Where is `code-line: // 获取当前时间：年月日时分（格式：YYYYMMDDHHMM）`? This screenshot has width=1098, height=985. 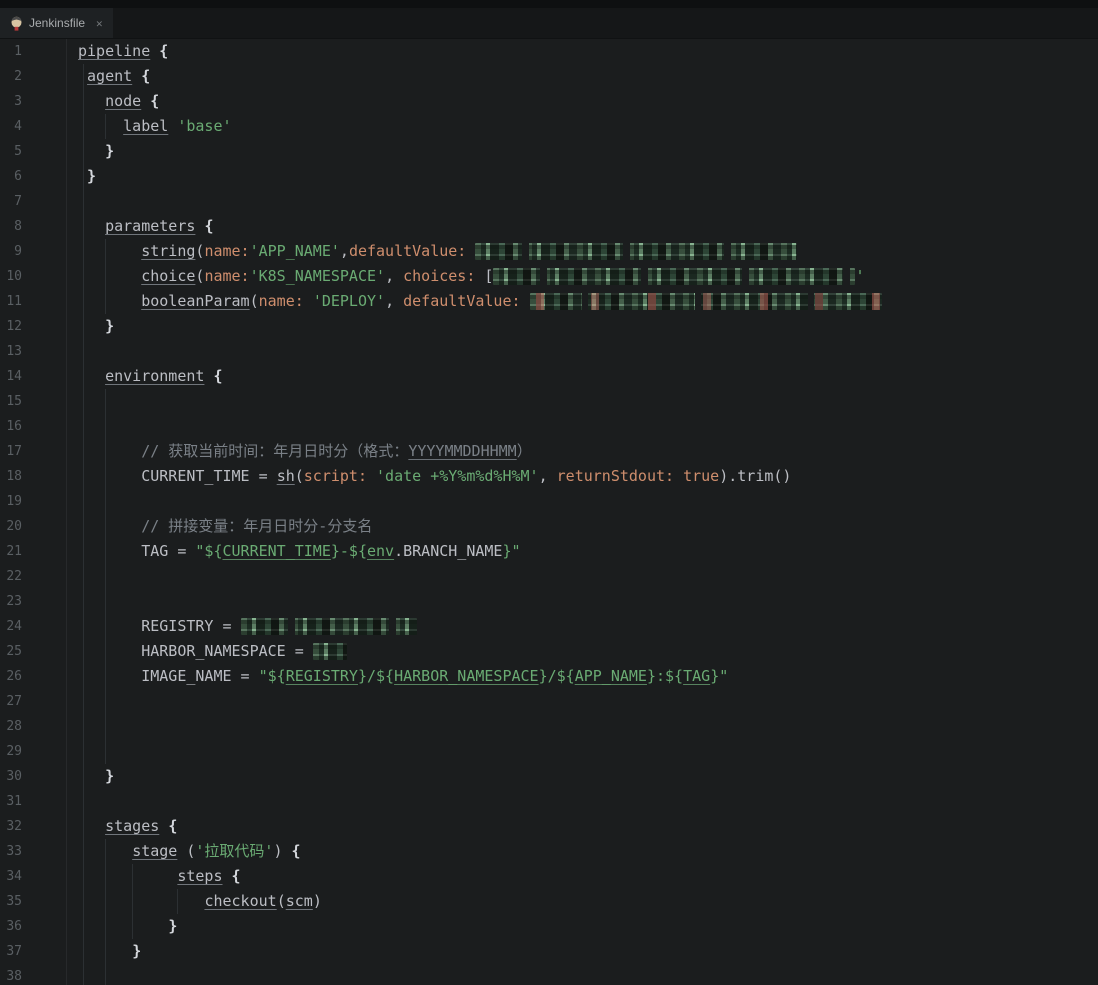 code-line: // 获取当前时间：年月日时分（格式：YYYYMMDDHHMM） is located at coordinates (588, 451).